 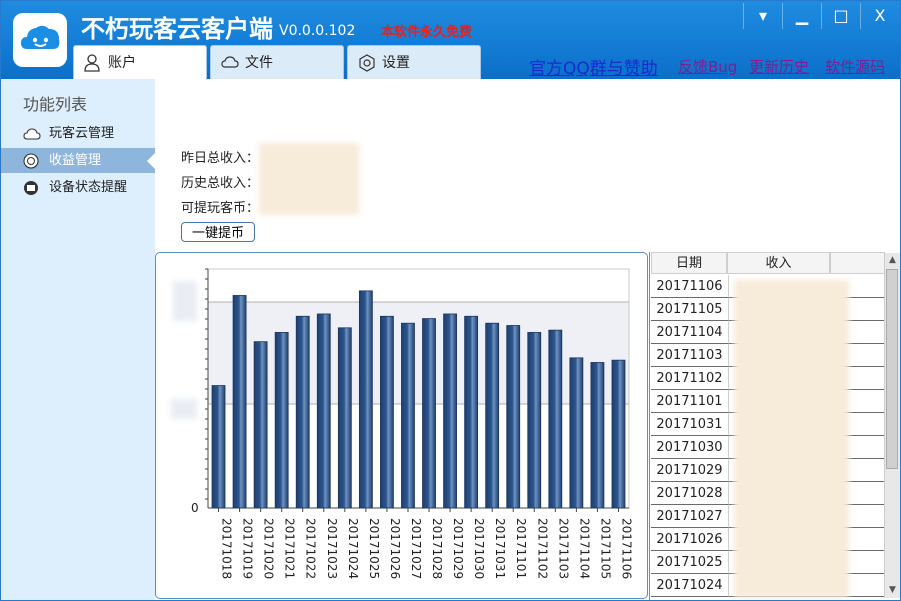 What do you see at coordinates (892, 260) in the screenshot?
I see `scroll-up-icon: ▲` at bounding box center [892, 260].